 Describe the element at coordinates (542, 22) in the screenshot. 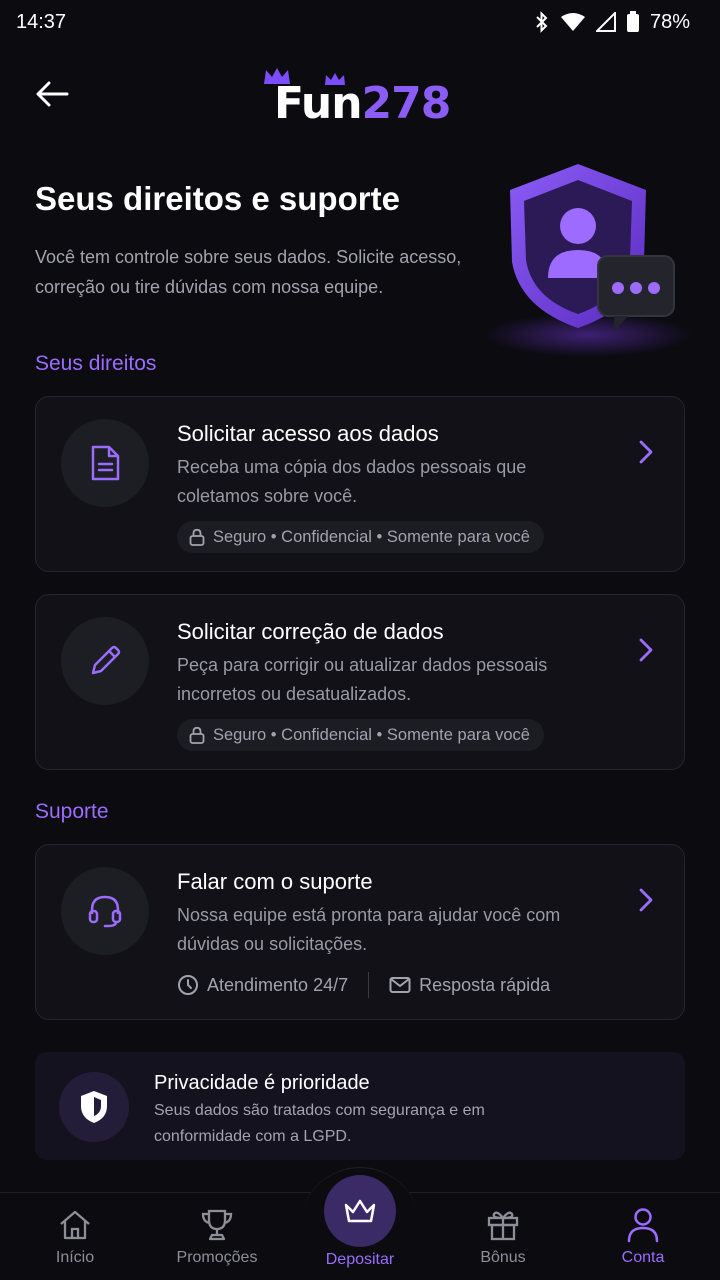

I see `bluetooth-icon` at that location.